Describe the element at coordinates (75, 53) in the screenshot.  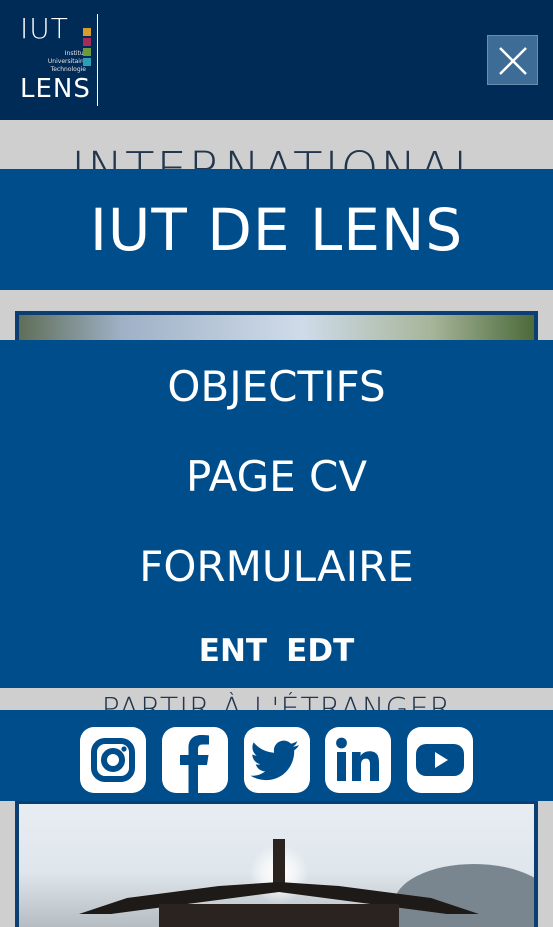
I see `logo-subtitle-line: Institut` at that location.